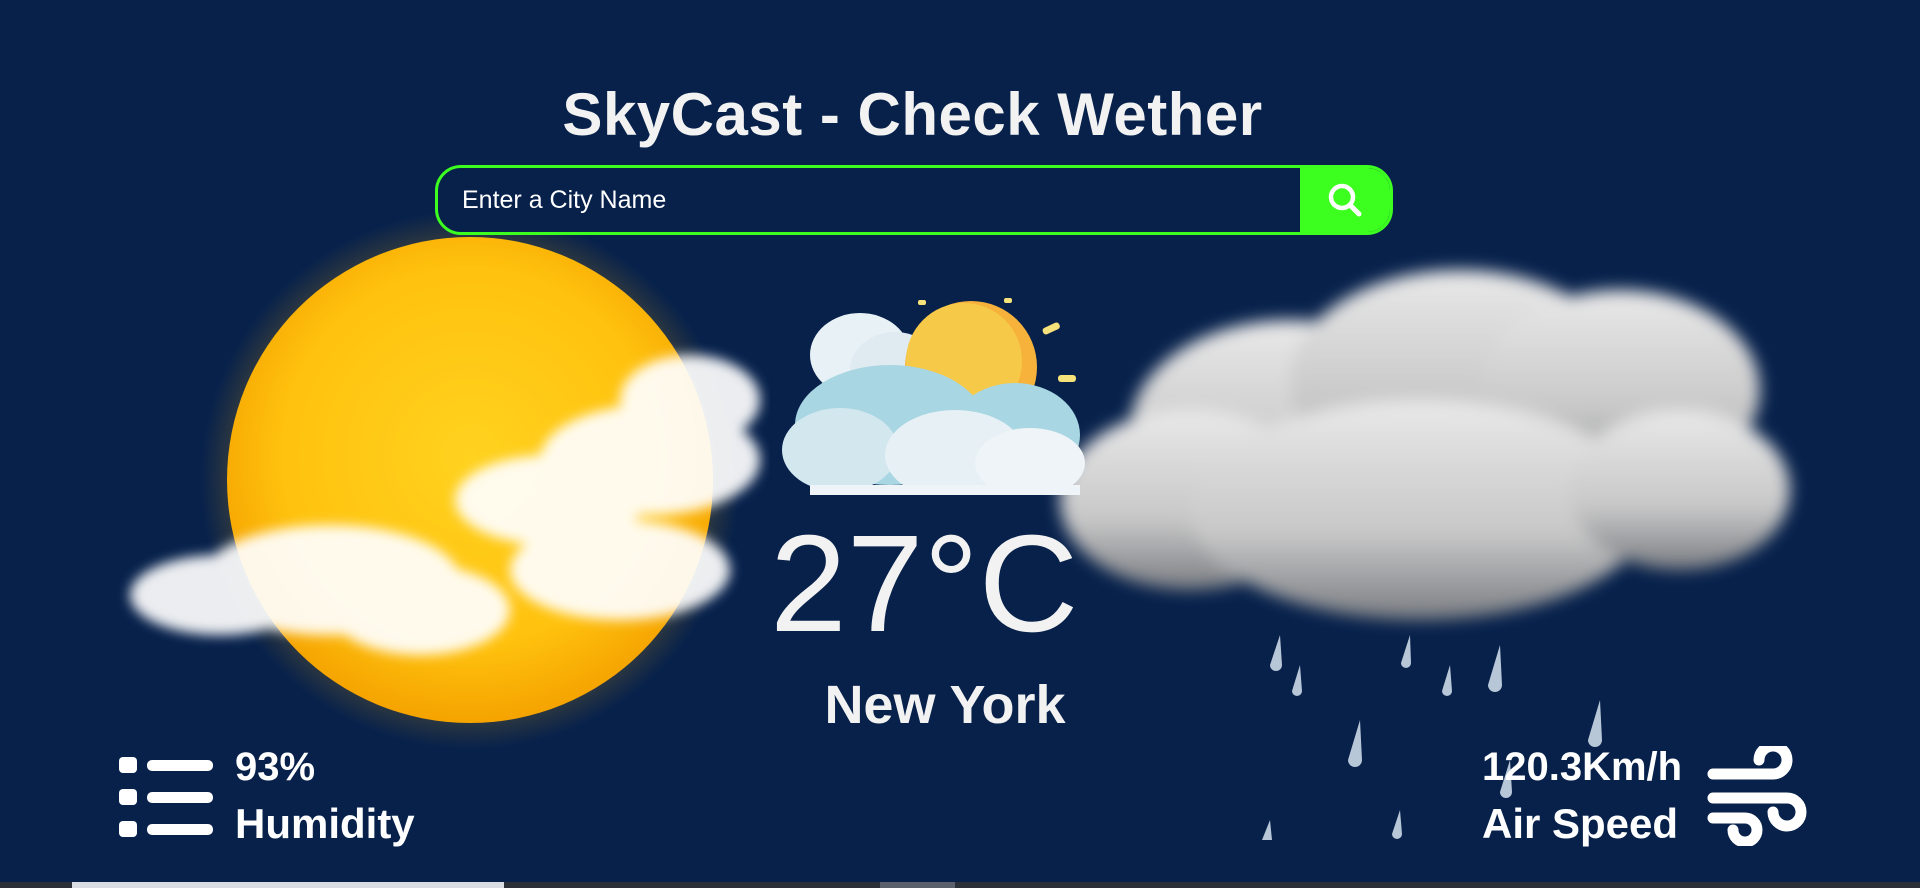 The width and height of the screenshot is (1920, 888). I want to click on temperature: 27°C, so click(924, 584).